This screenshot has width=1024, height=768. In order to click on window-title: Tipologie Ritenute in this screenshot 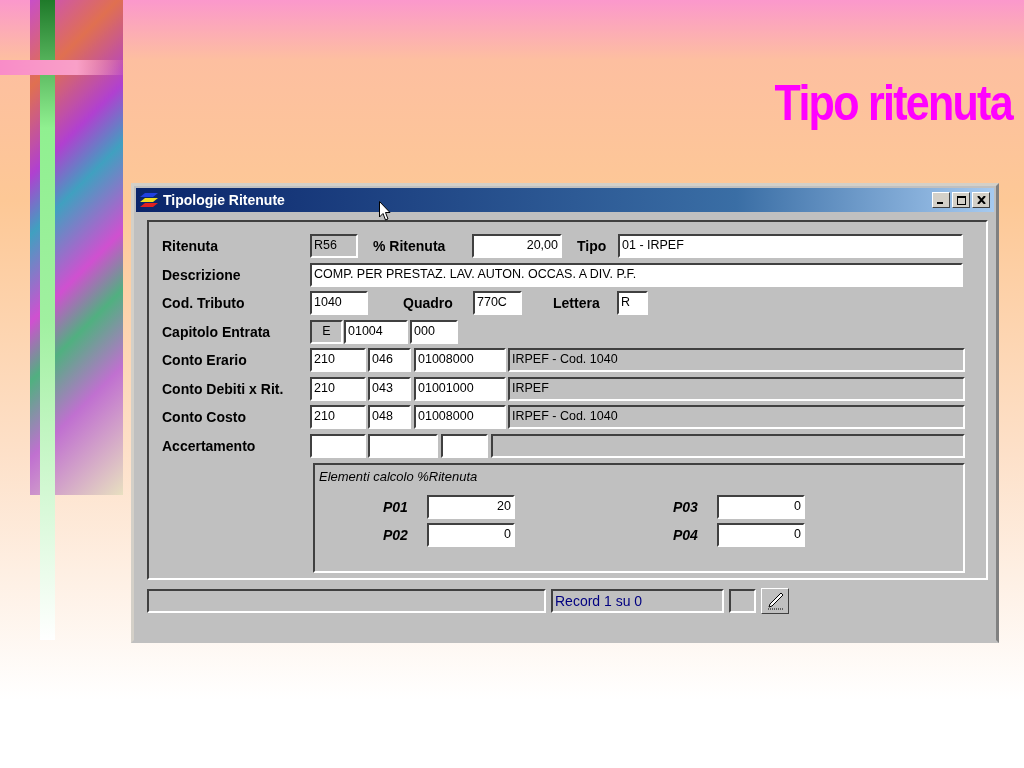, I will do `click(224, 200)`.